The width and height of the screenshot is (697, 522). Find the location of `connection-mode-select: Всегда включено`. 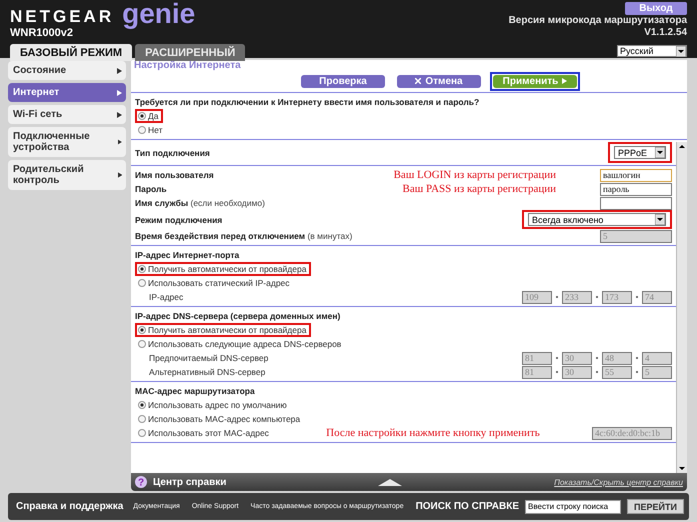

connection-mode-select: Всегда включено is located at coordinates (597, 219).